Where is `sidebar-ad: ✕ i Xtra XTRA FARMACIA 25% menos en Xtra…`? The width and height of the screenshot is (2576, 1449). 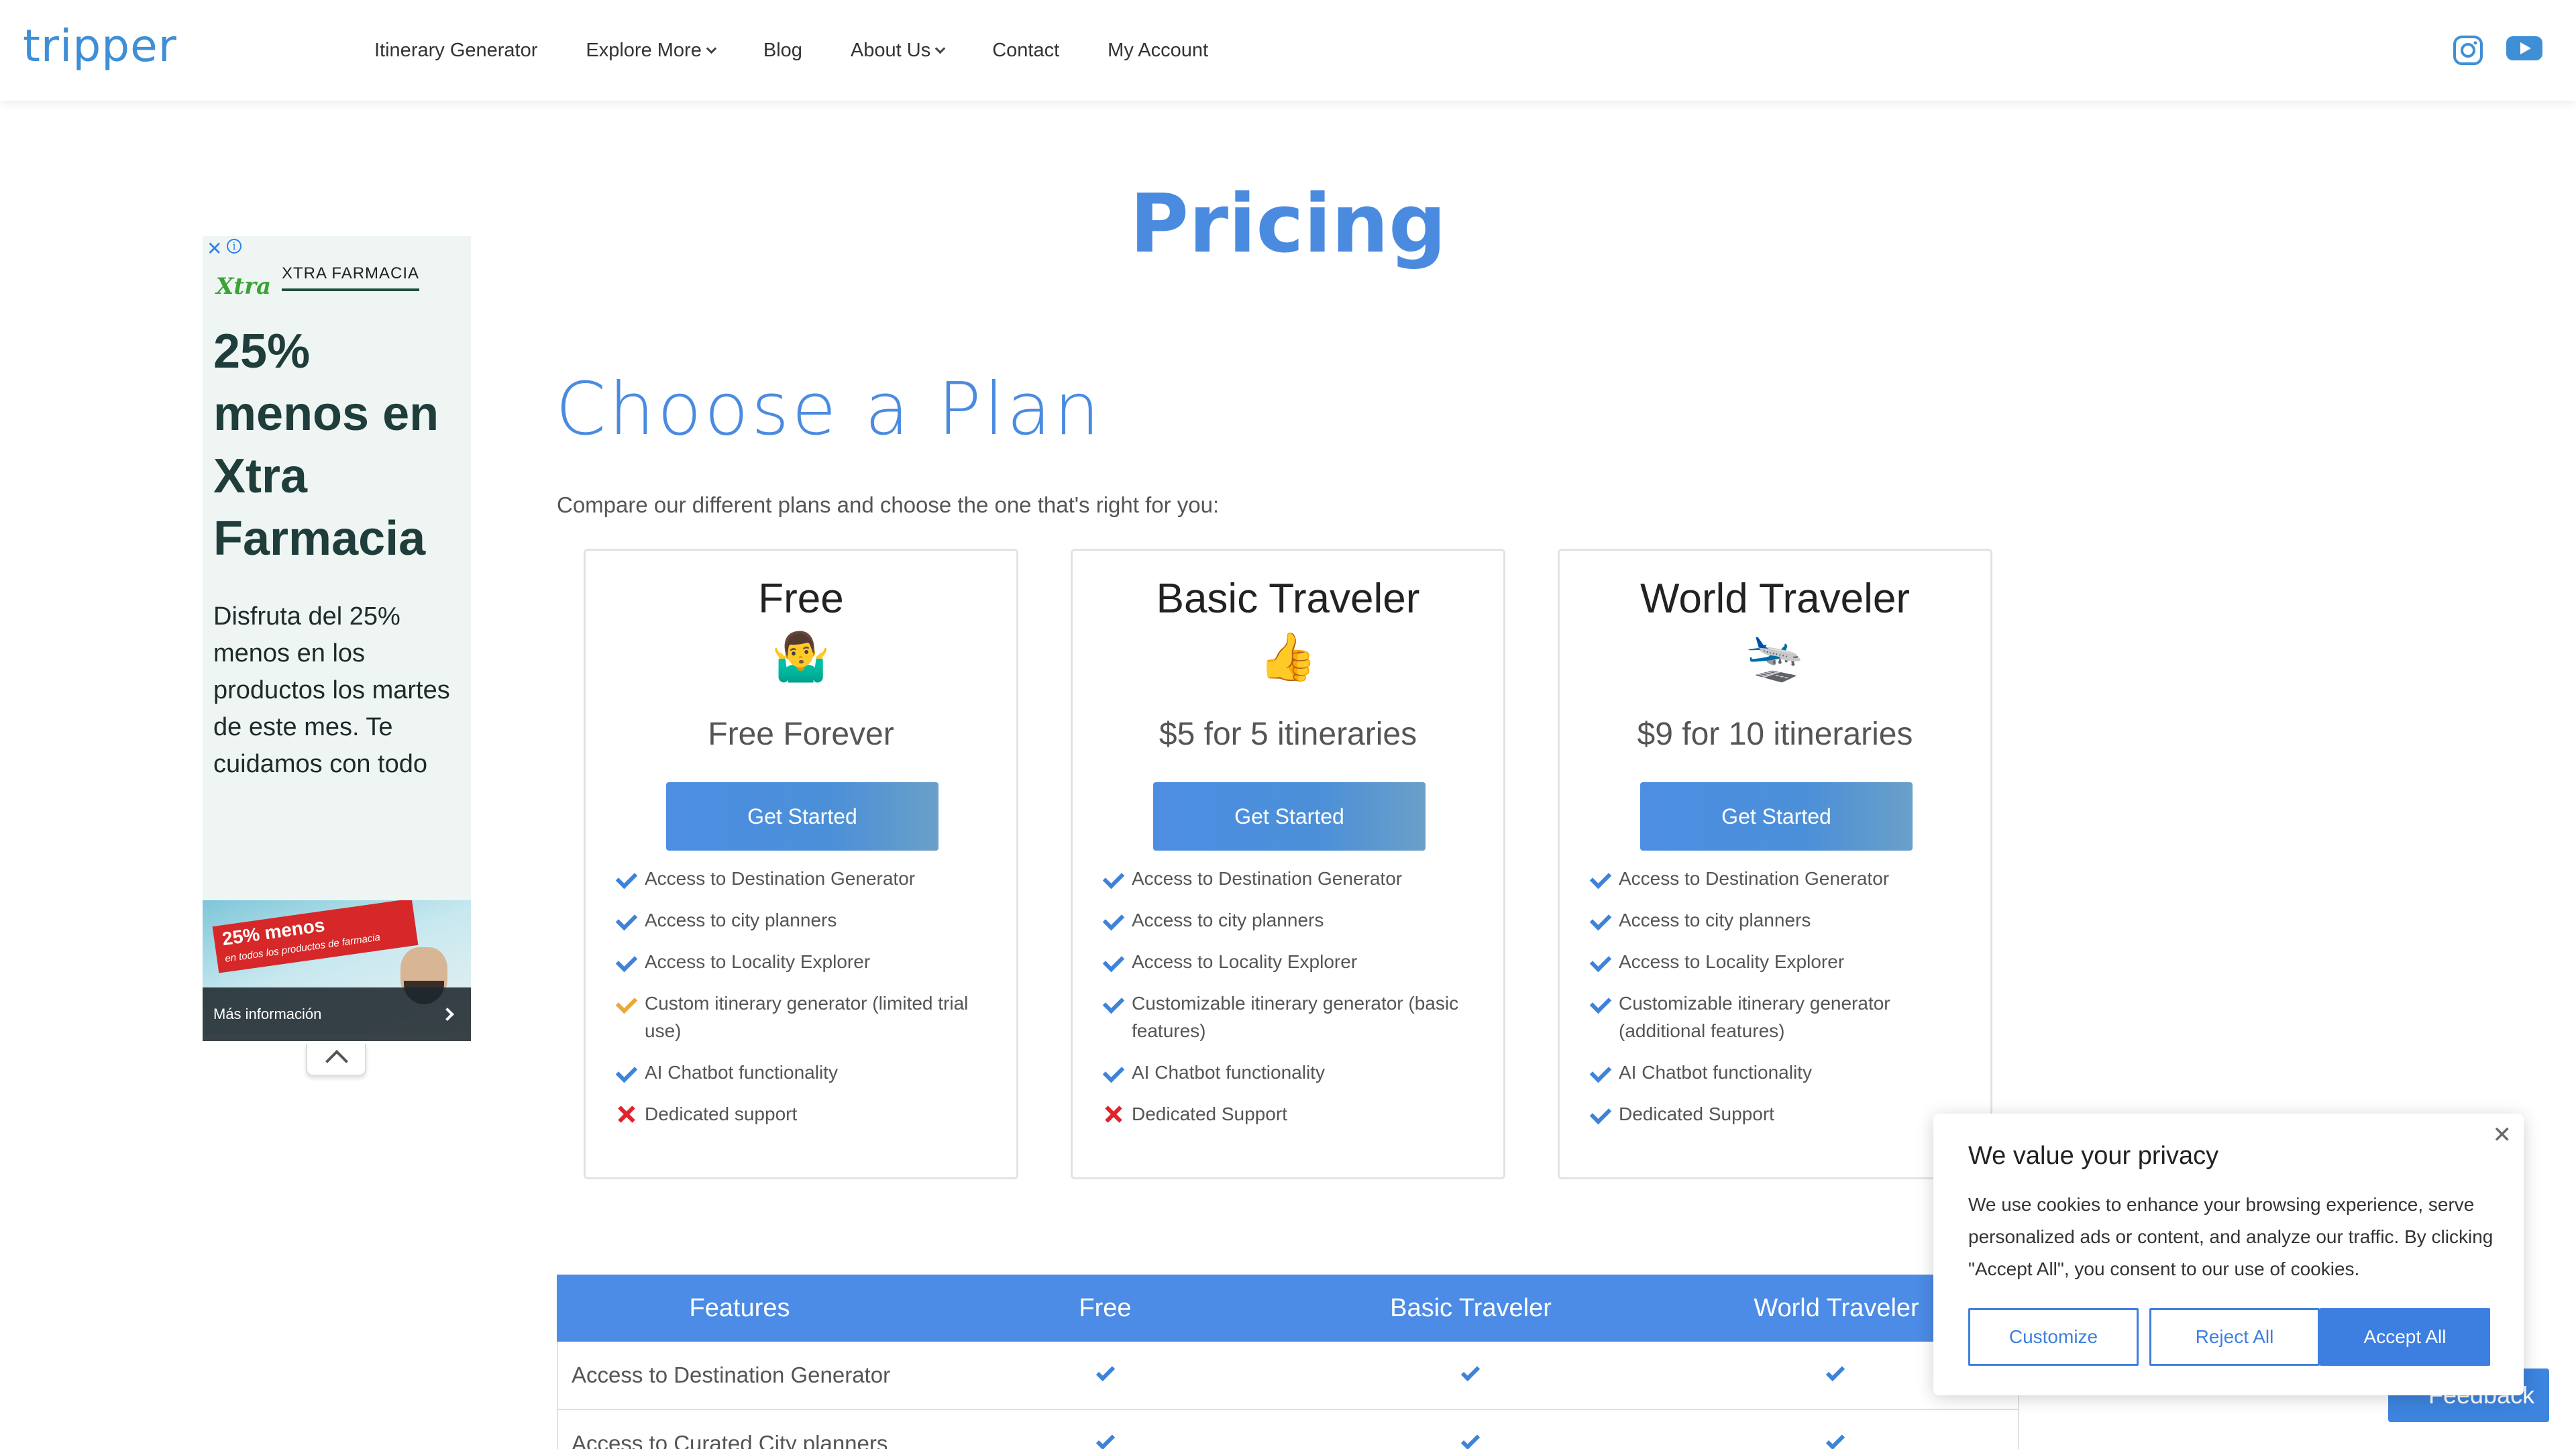 sidebar-ad: ✕ i Xtra XTRA FARMACIA 25% menos en Xtra… is located at coordinates (337, 656).